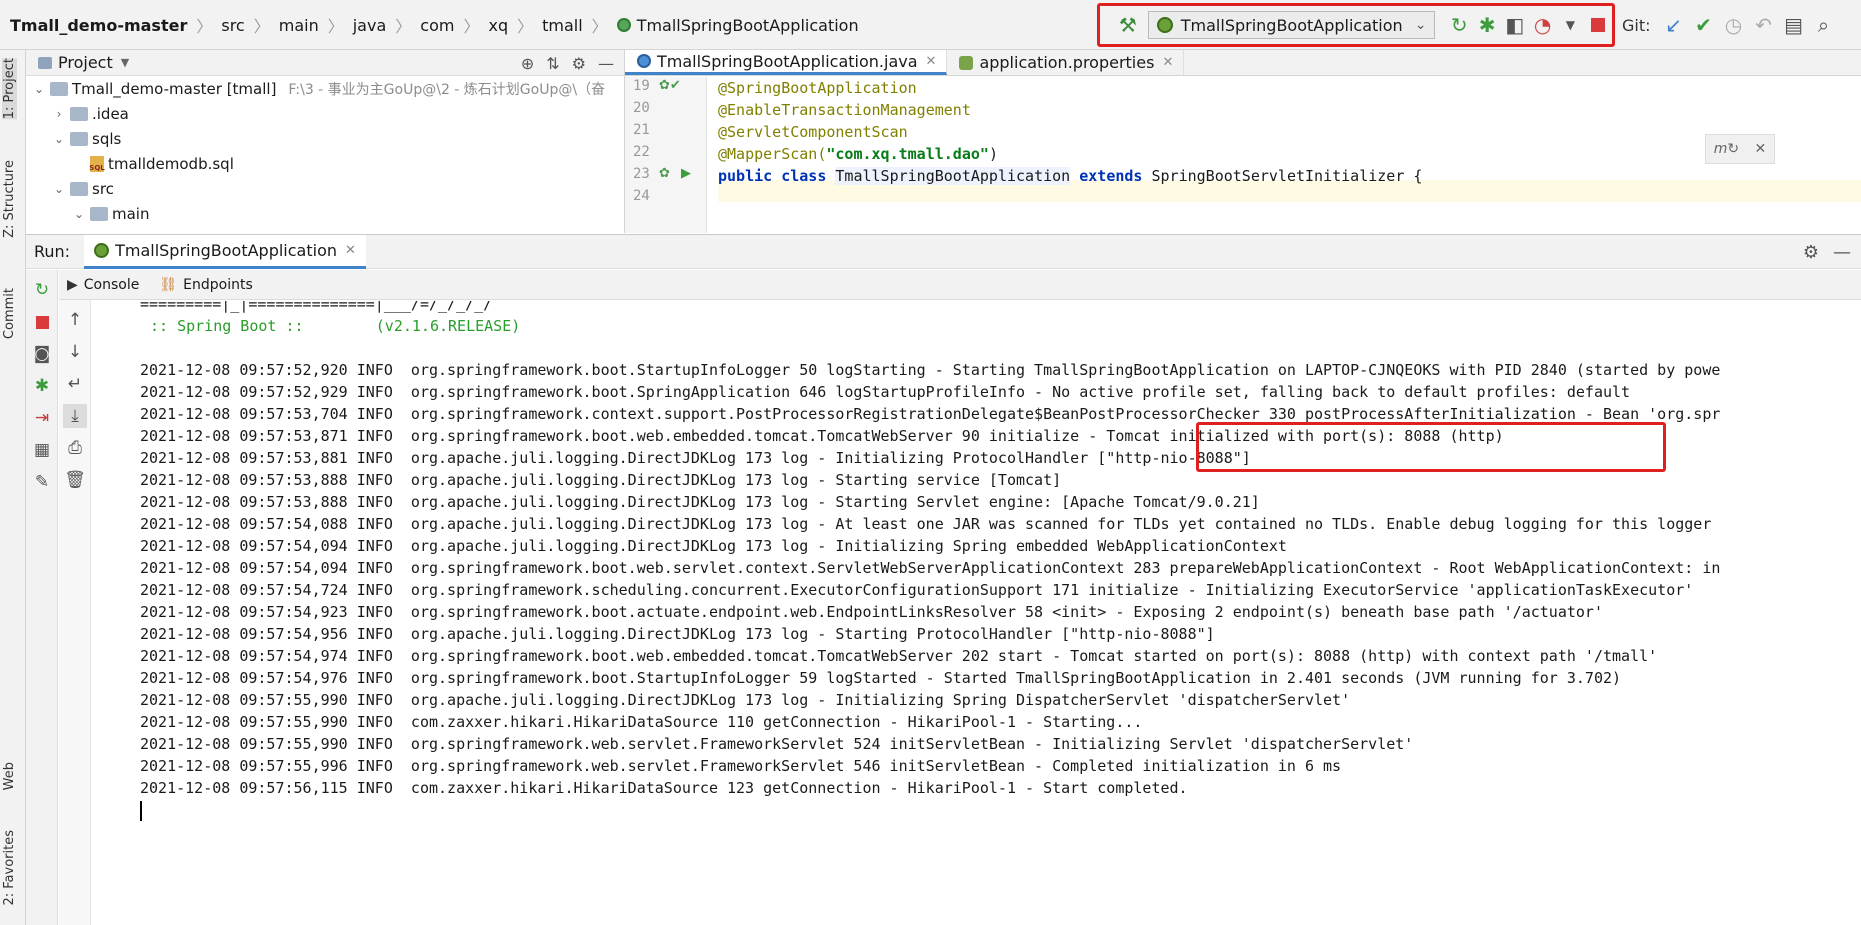 This screenshot has height=925, width=1861. Describe the element at coordinates (75, 384) in the screenshot. I see `soft-wrap-icon: ↵` at that location.